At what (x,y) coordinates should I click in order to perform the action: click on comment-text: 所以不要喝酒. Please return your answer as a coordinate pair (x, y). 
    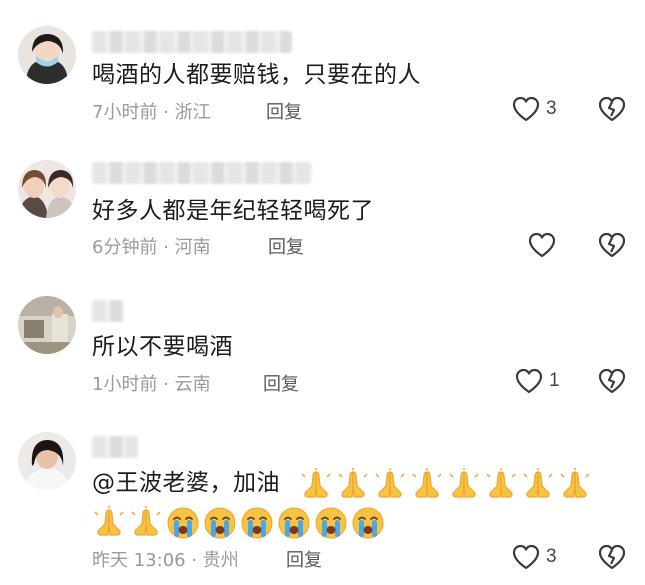
    Looking at the image, I should click on (162, 347).